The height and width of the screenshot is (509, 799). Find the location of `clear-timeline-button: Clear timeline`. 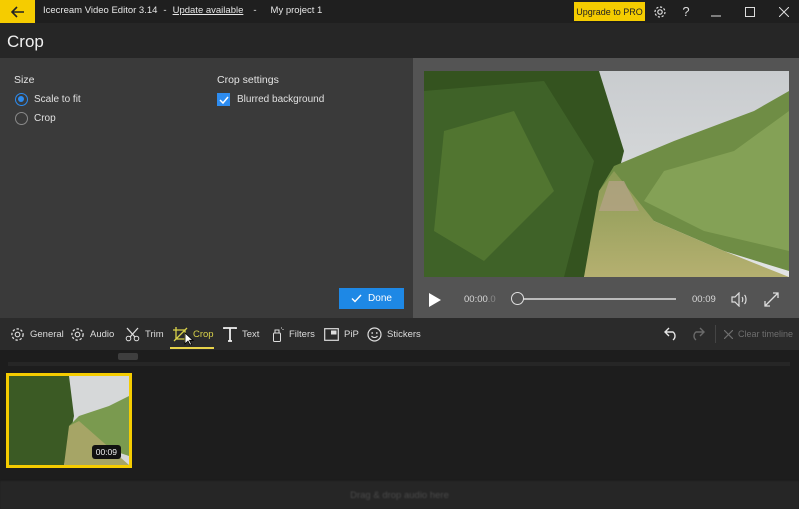

clear-timeline-button: Clear timeline is located at coordinates (758, 334).